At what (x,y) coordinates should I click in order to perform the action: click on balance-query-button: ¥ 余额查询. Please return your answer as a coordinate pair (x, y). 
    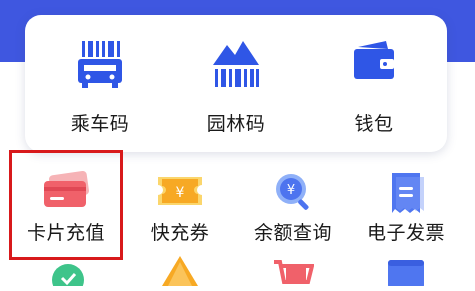
    Looking at the image, I should click on (293, 208).